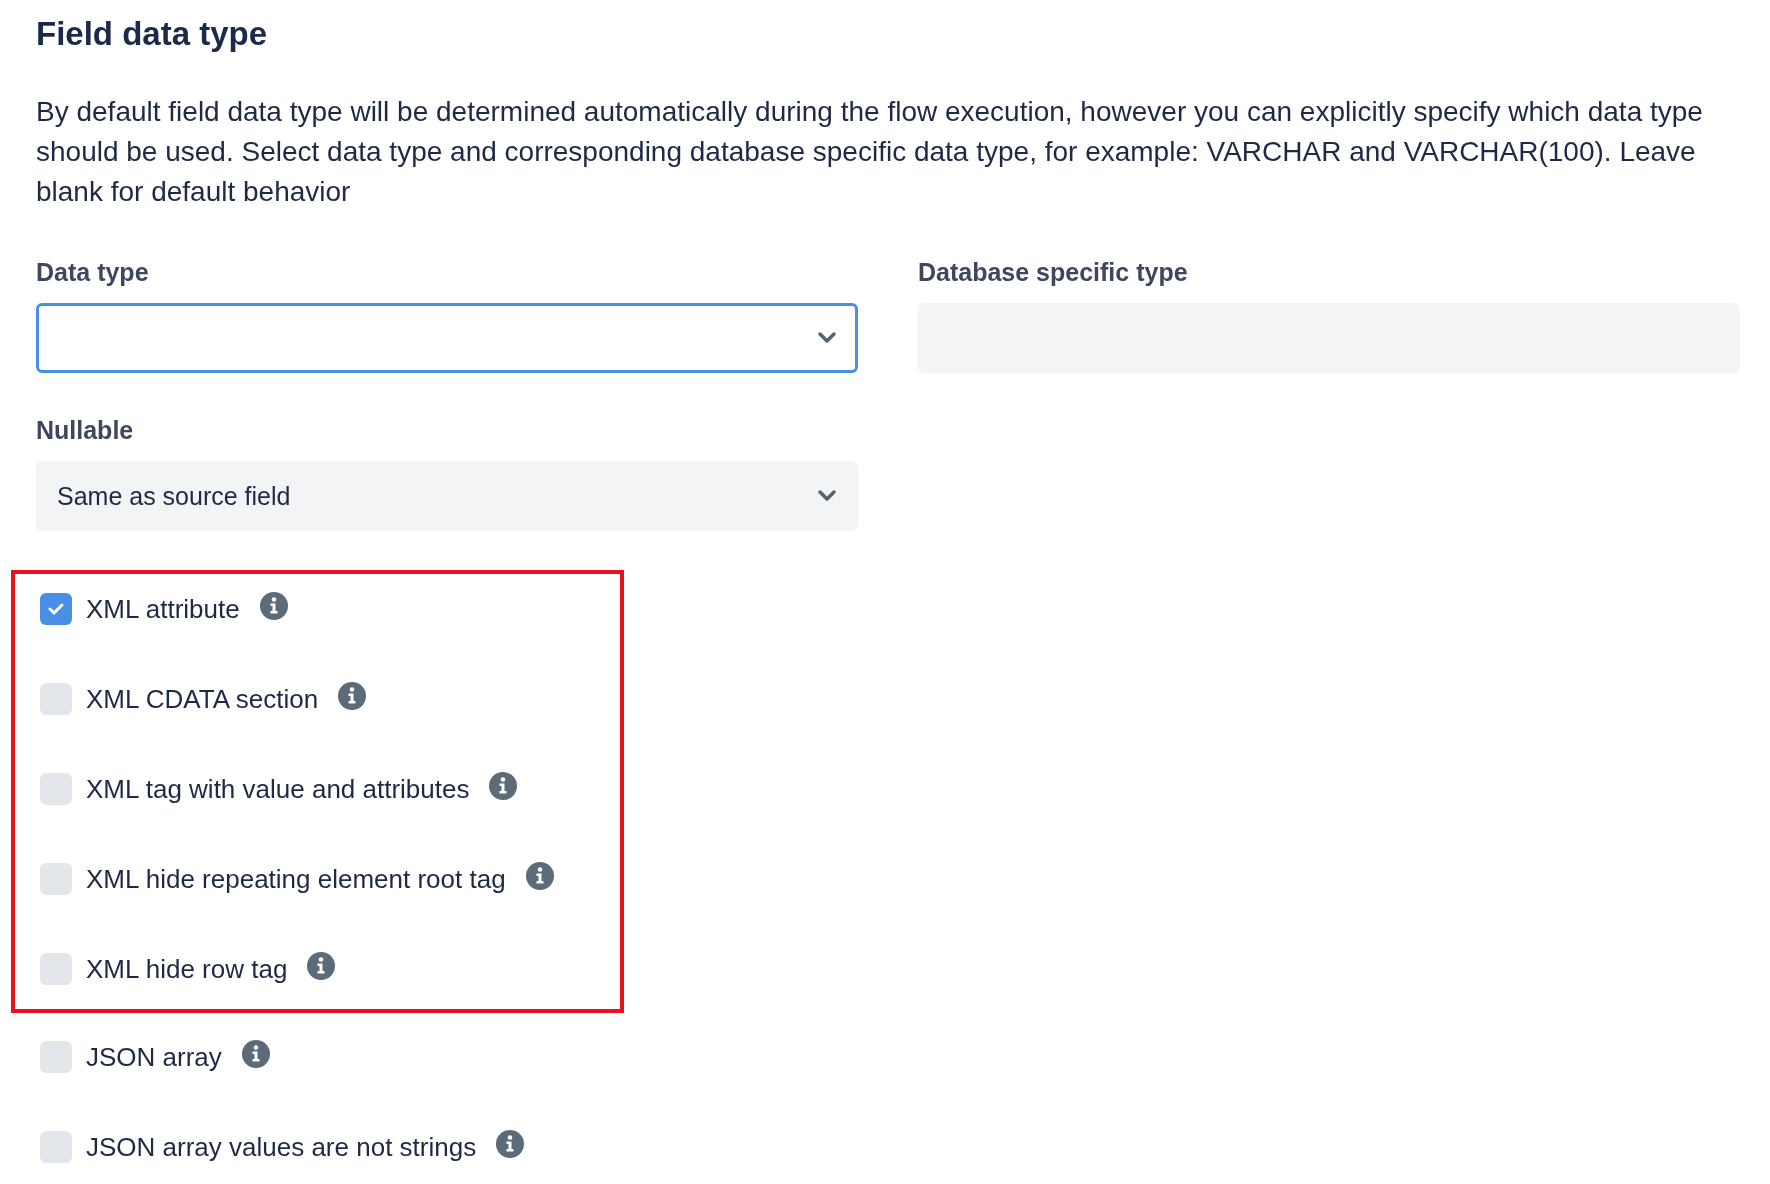 This screenshot has height=1184, width=1770. Describe the element at coordinates (447, 496) in the screenshot. I see `nullable-select: Same as source field` at that location.